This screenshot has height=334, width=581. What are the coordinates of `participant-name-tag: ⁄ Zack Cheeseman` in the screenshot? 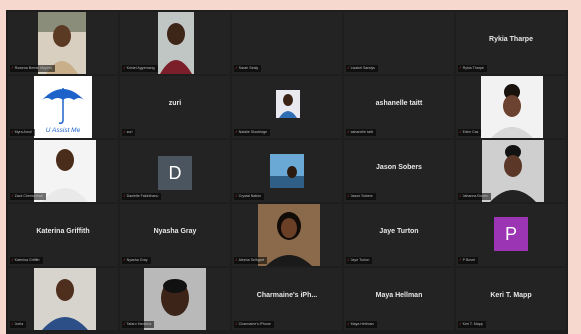 It's located at (28, 196).